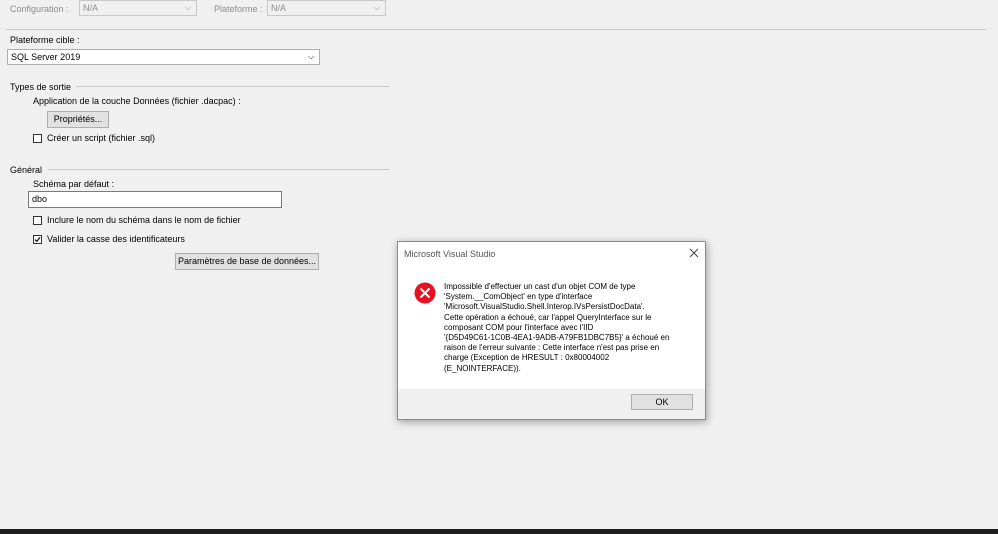  I want to click on include-schema-checkbox, so click(37, 220).